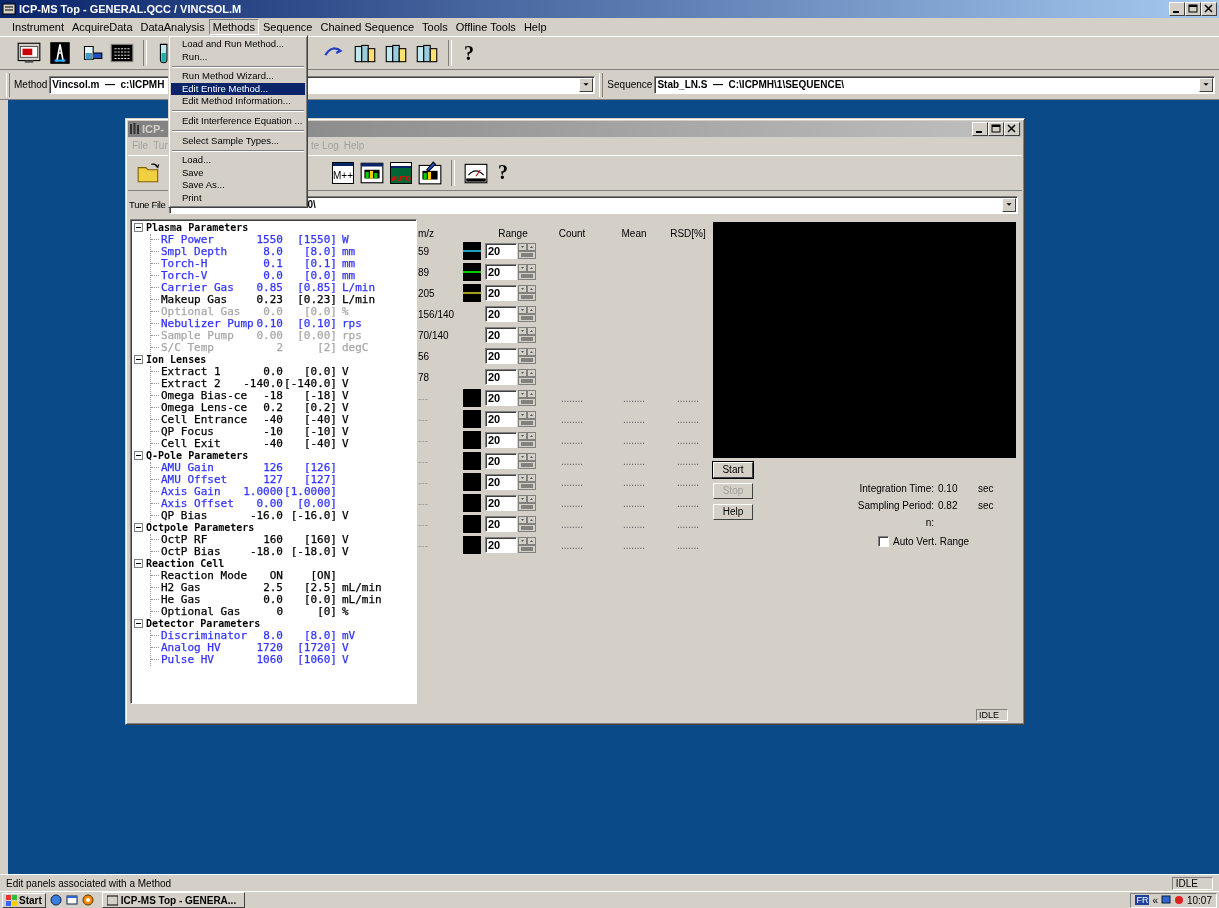  Describe the element at coordinates (194, 251) in the screenshot. I see `parameter-name: Smpl Depth` at that location.